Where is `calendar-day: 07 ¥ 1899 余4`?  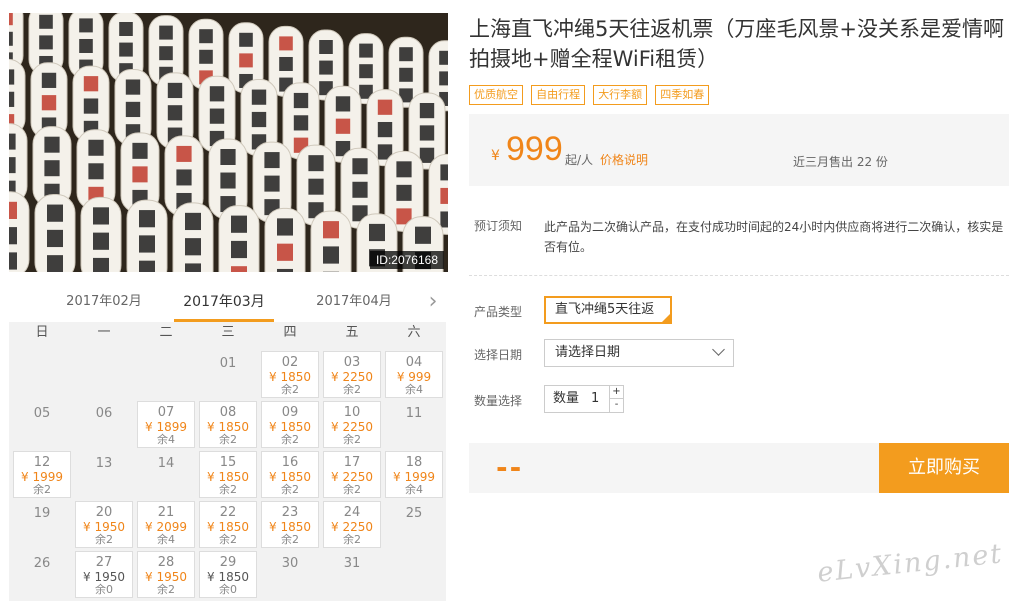
calendar-day: 07 ¥ 1899 余4 is located at coordinates (166, 424).